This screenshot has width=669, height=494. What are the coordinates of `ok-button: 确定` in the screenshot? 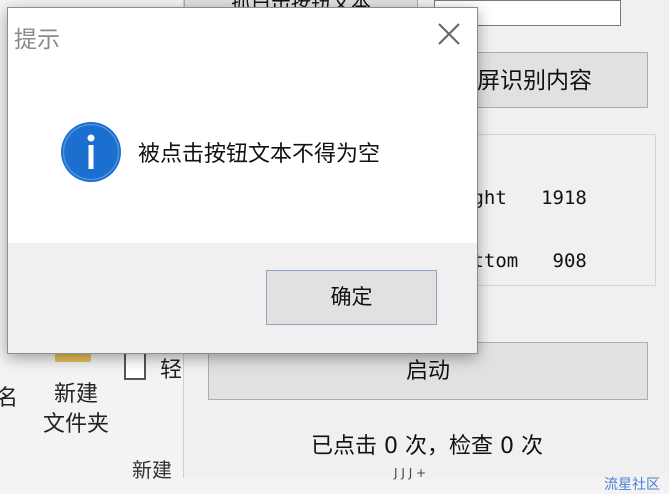 It's located at (351, 297).